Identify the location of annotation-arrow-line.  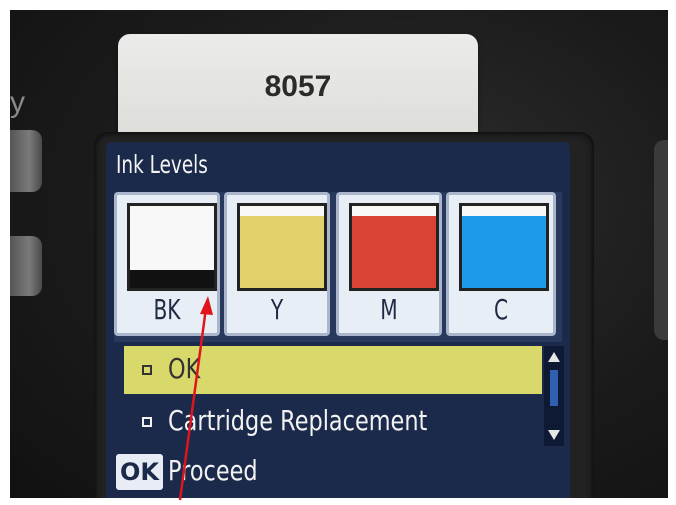
(193, 404).